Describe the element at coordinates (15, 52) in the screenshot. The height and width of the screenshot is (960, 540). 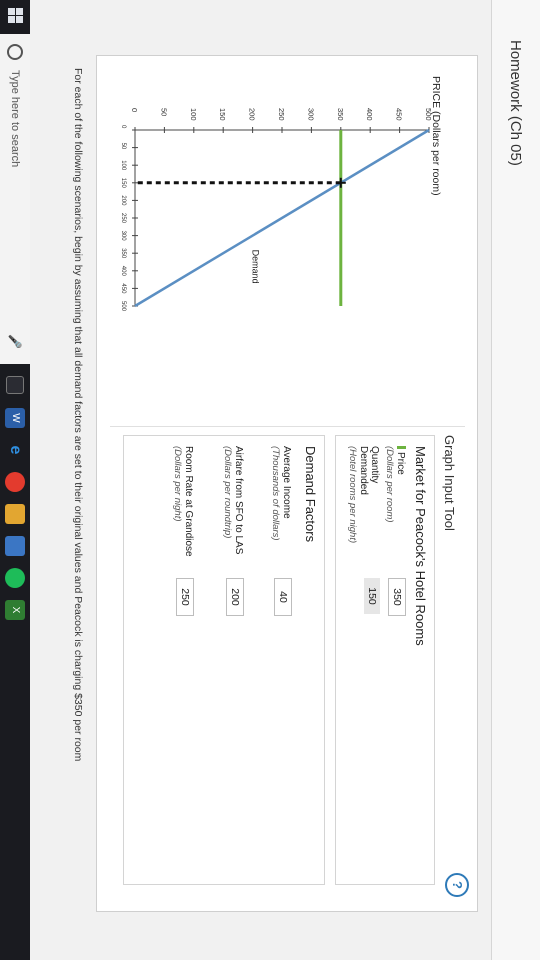
I see `search-icon` at that location.